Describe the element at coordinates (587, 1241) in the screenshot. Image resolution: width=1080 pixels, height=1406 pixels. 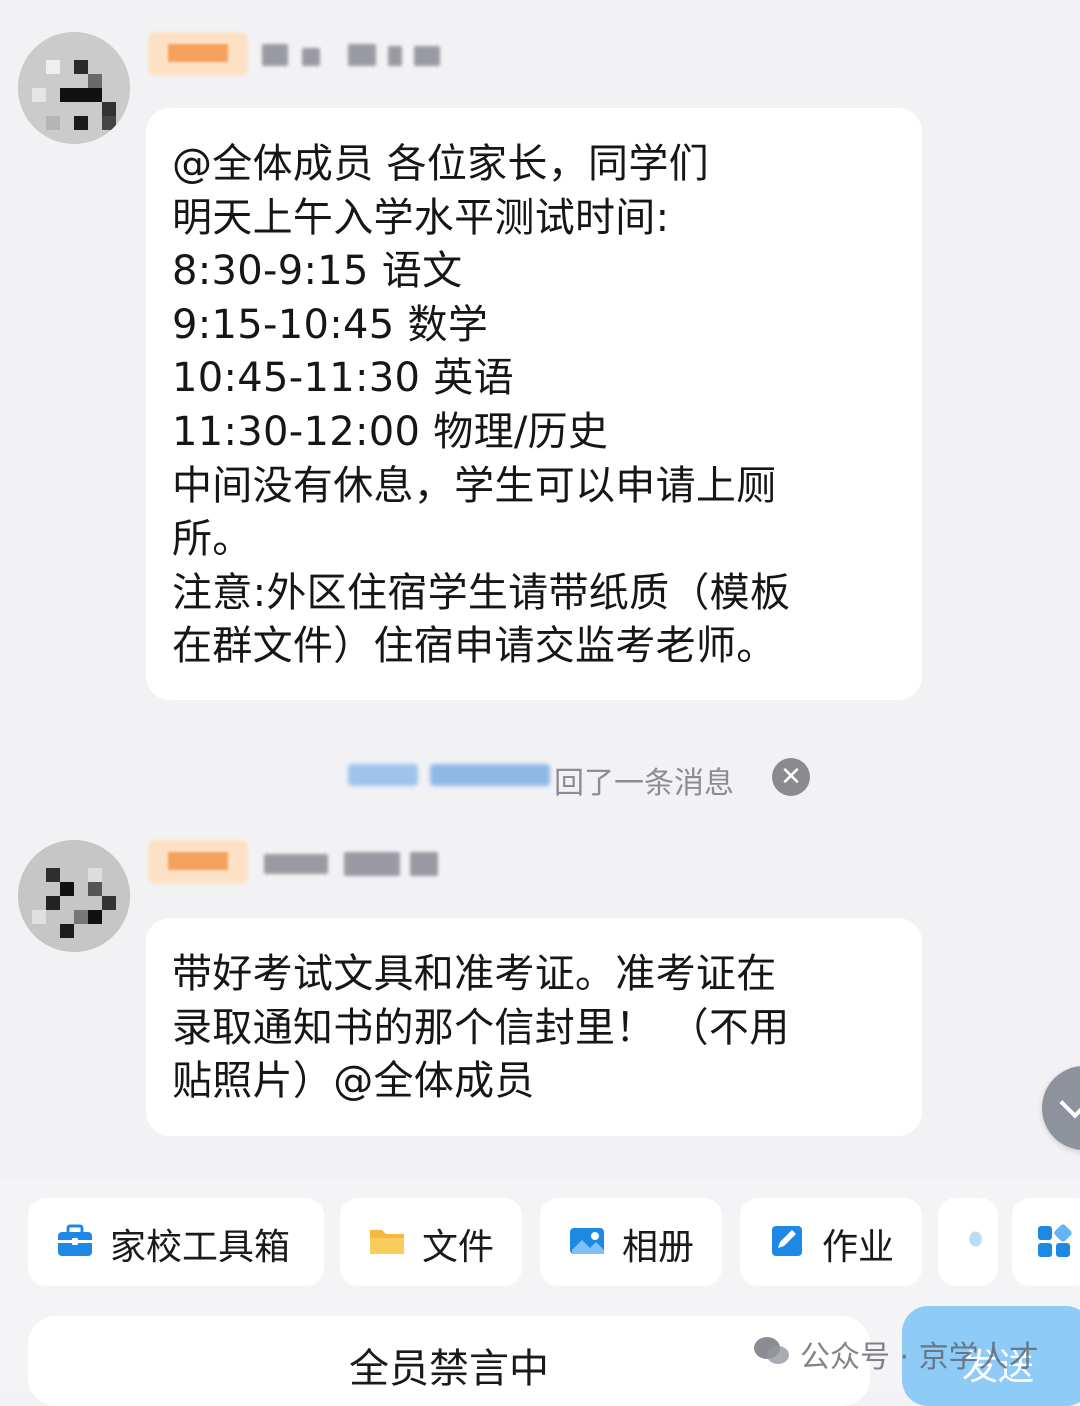
I see `album-icon` at that location.